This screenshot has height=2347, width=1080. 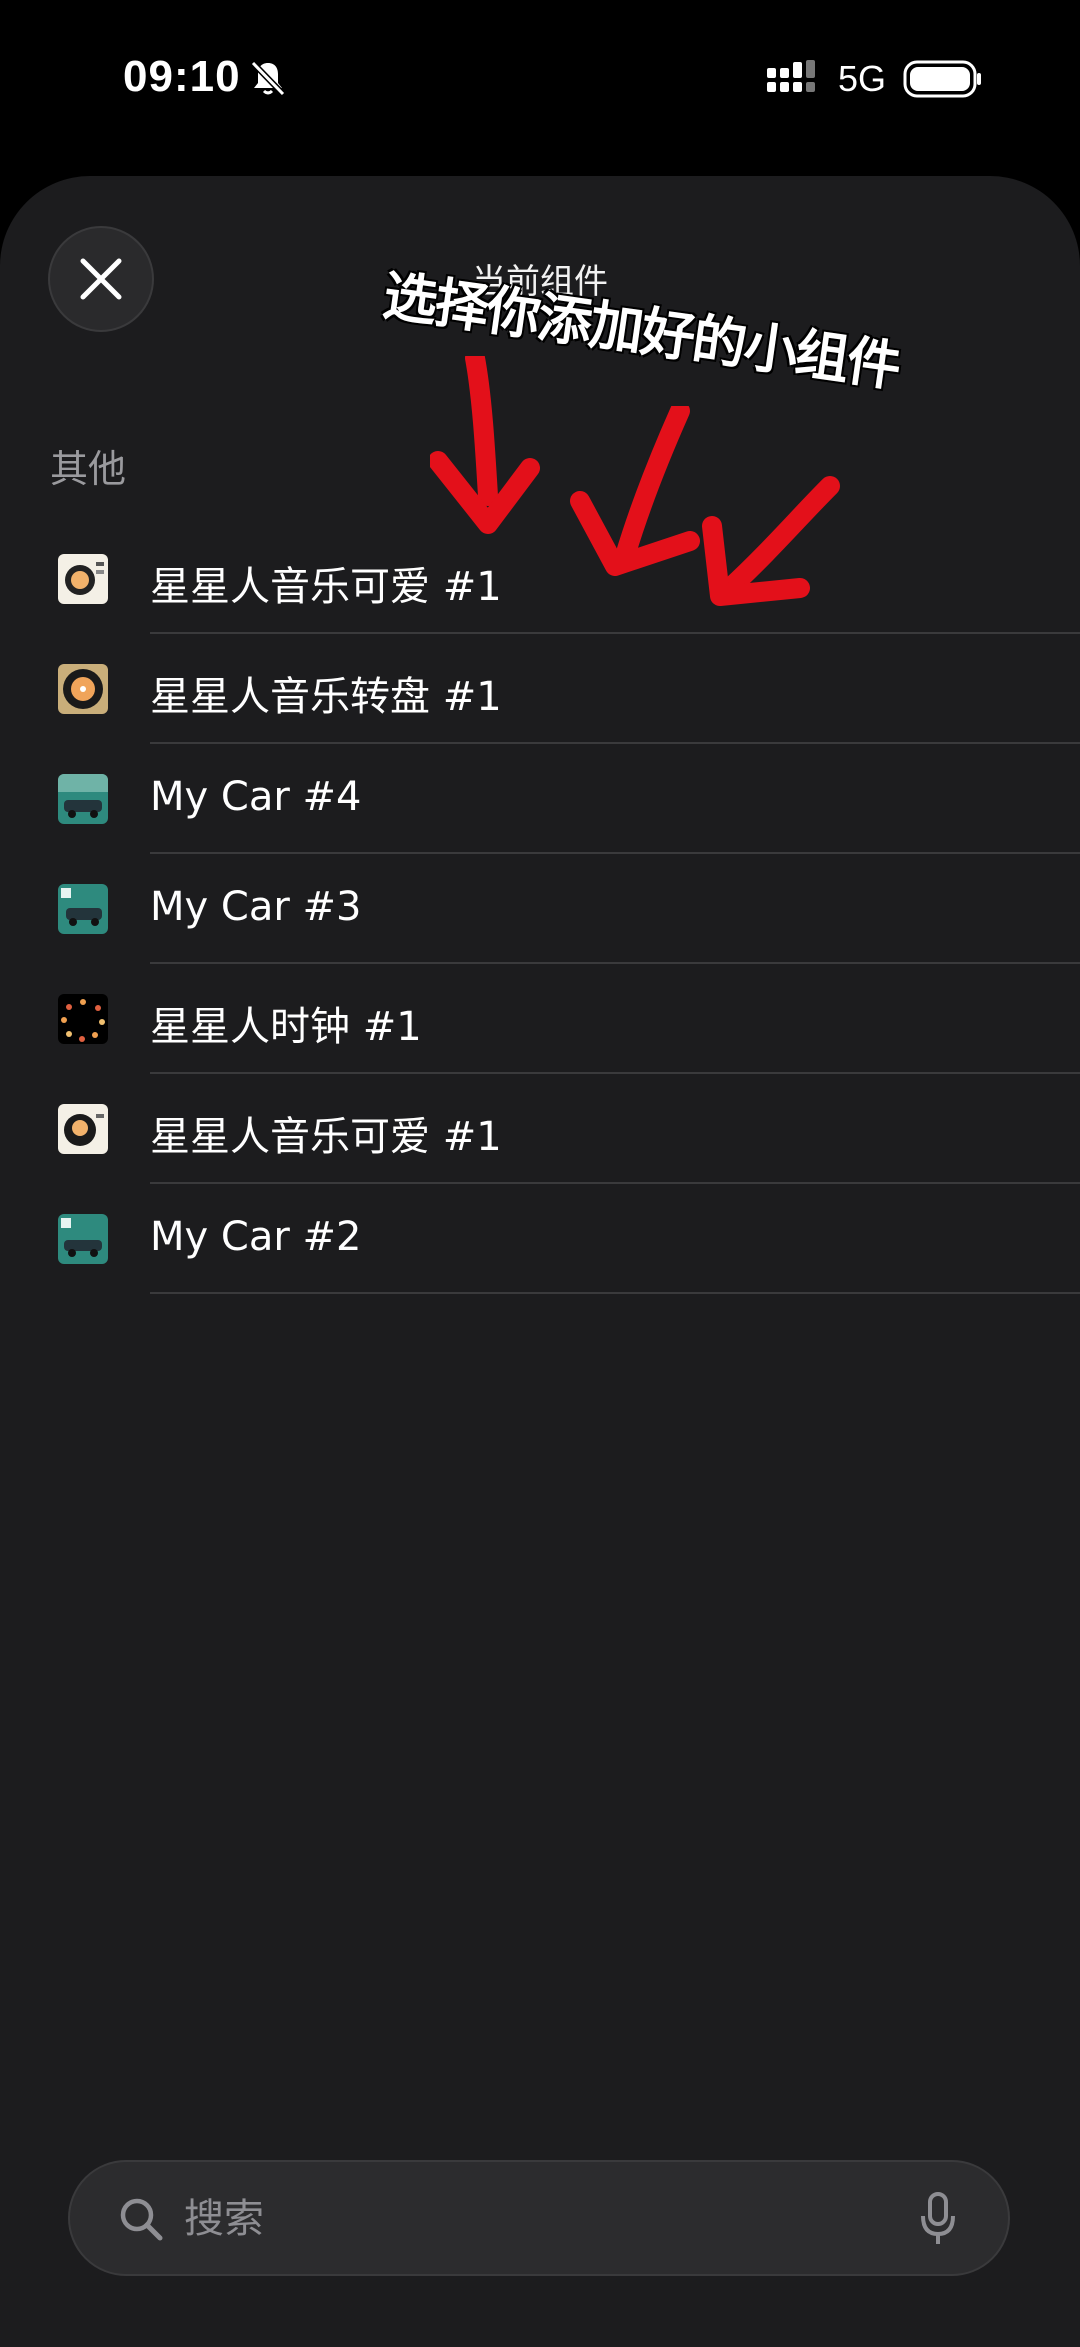 I want to click on search-icon, so click(x=141, y=2219).